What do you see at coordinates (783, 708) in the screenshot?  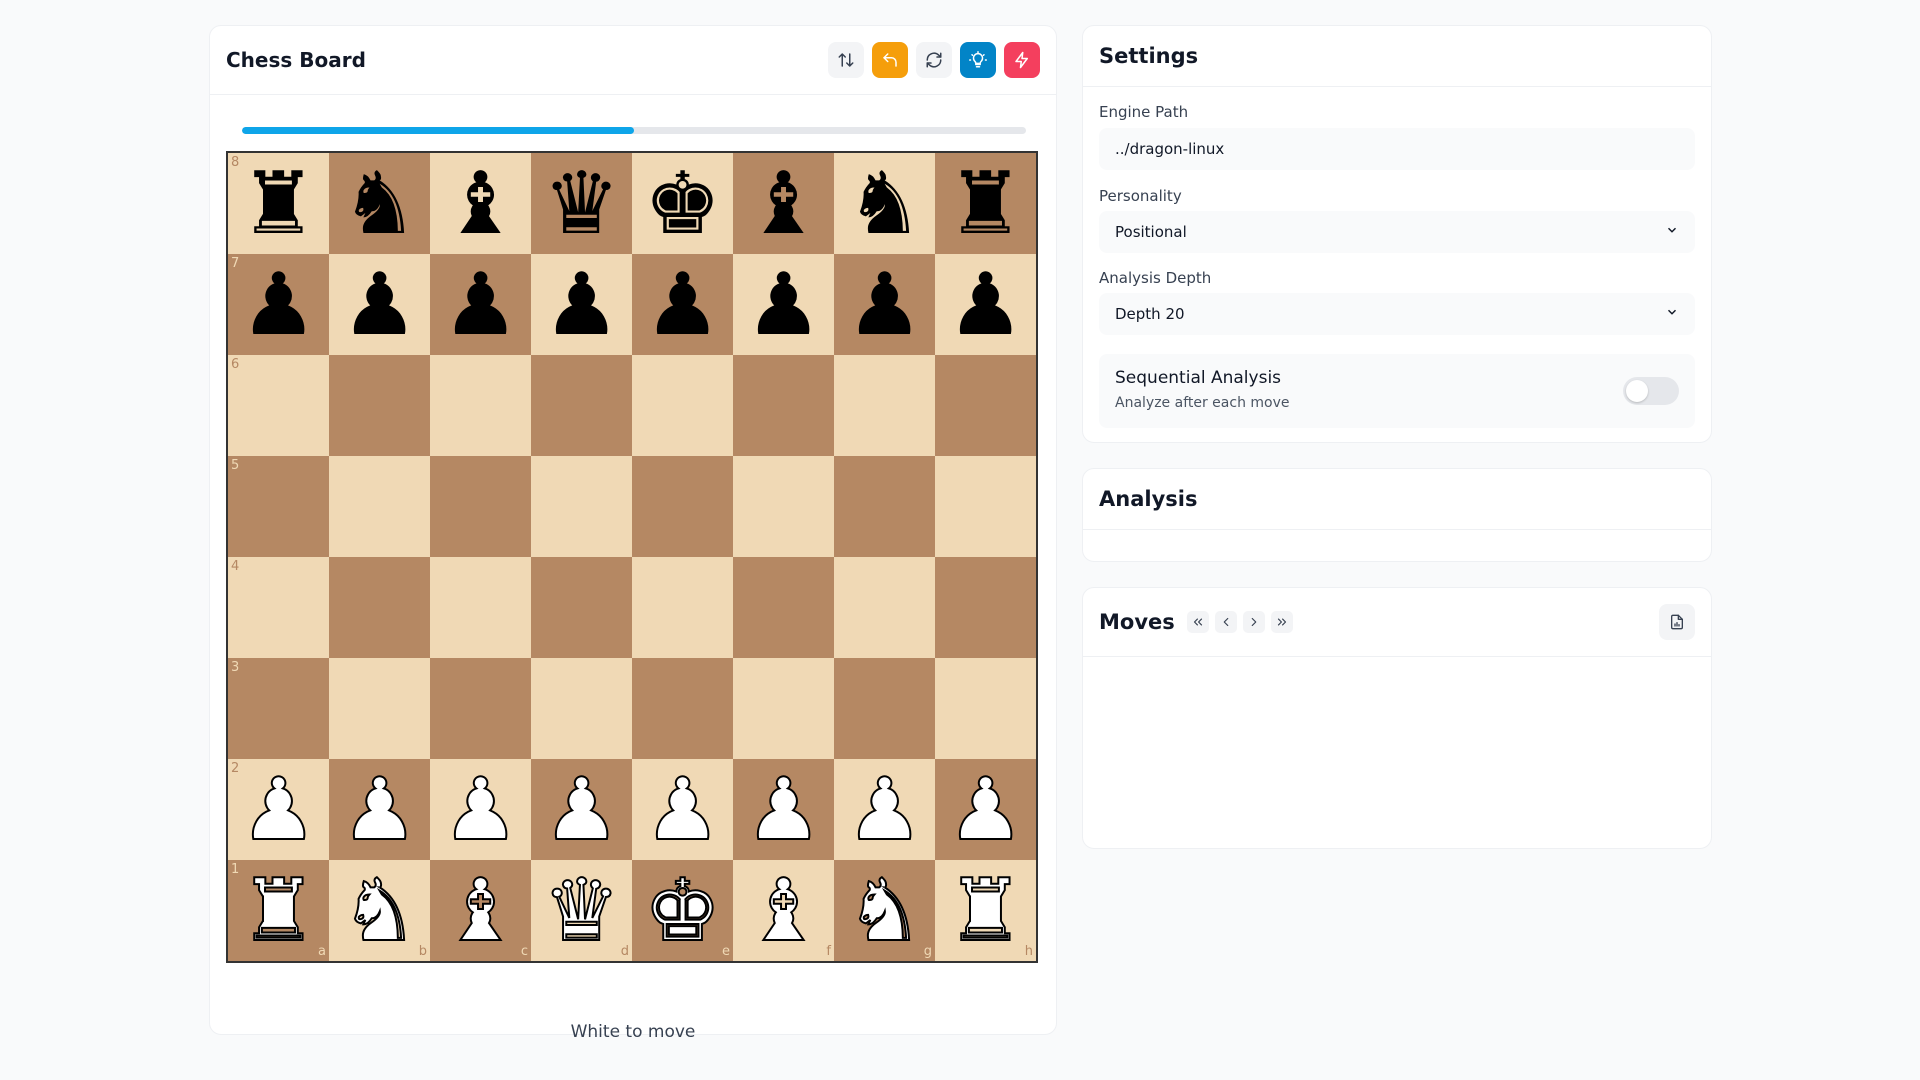 I see `square-f3` at bounding box center [783, 708].